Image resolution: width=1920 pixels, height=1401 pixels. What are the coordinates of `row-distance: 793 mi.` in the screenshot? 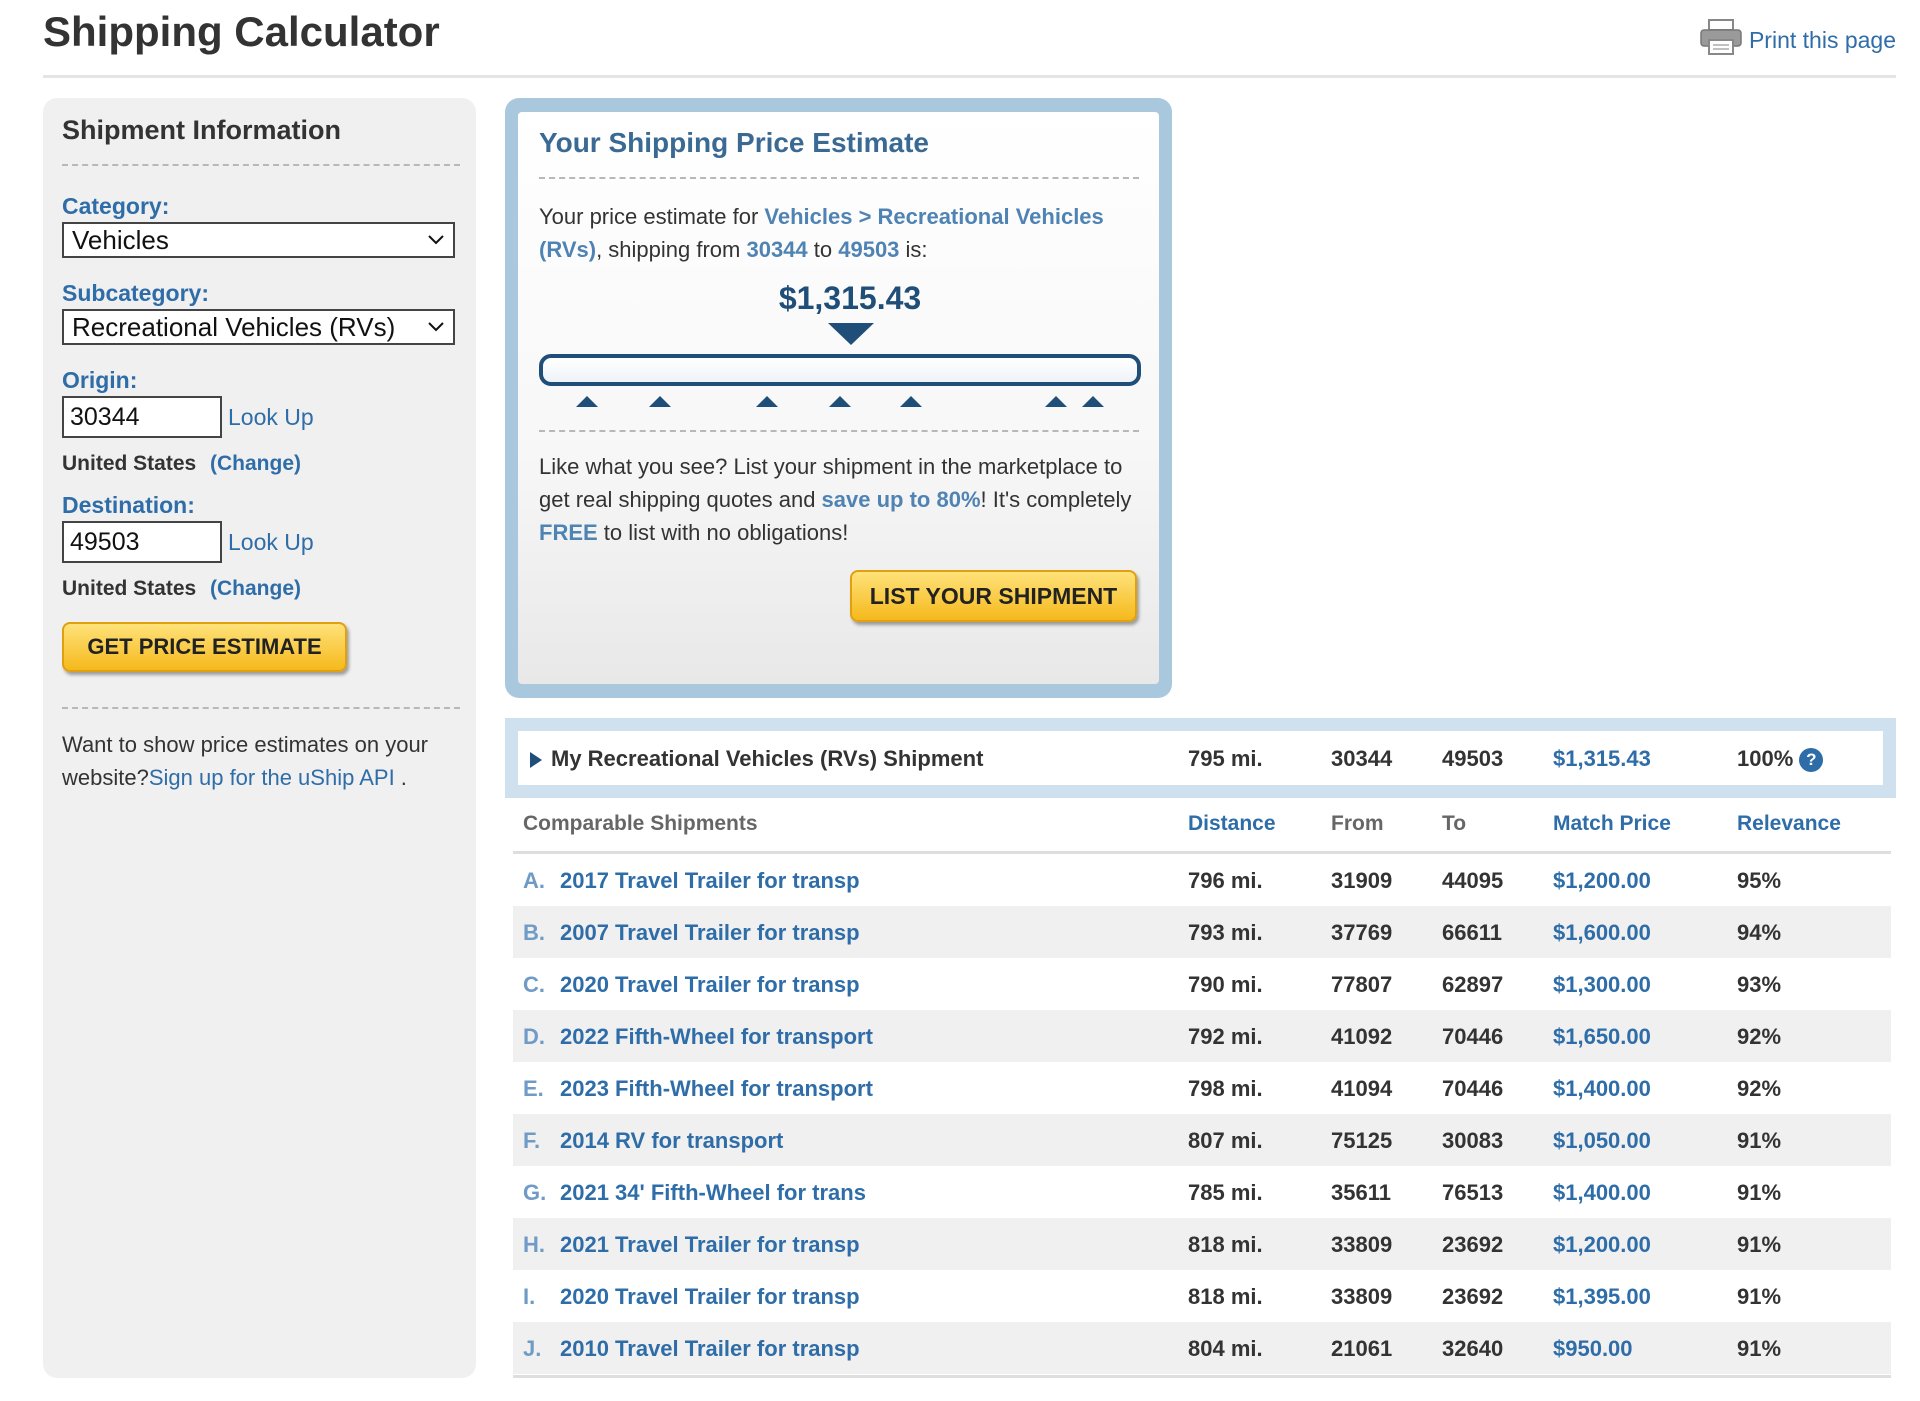 It's located at (1225, 932).